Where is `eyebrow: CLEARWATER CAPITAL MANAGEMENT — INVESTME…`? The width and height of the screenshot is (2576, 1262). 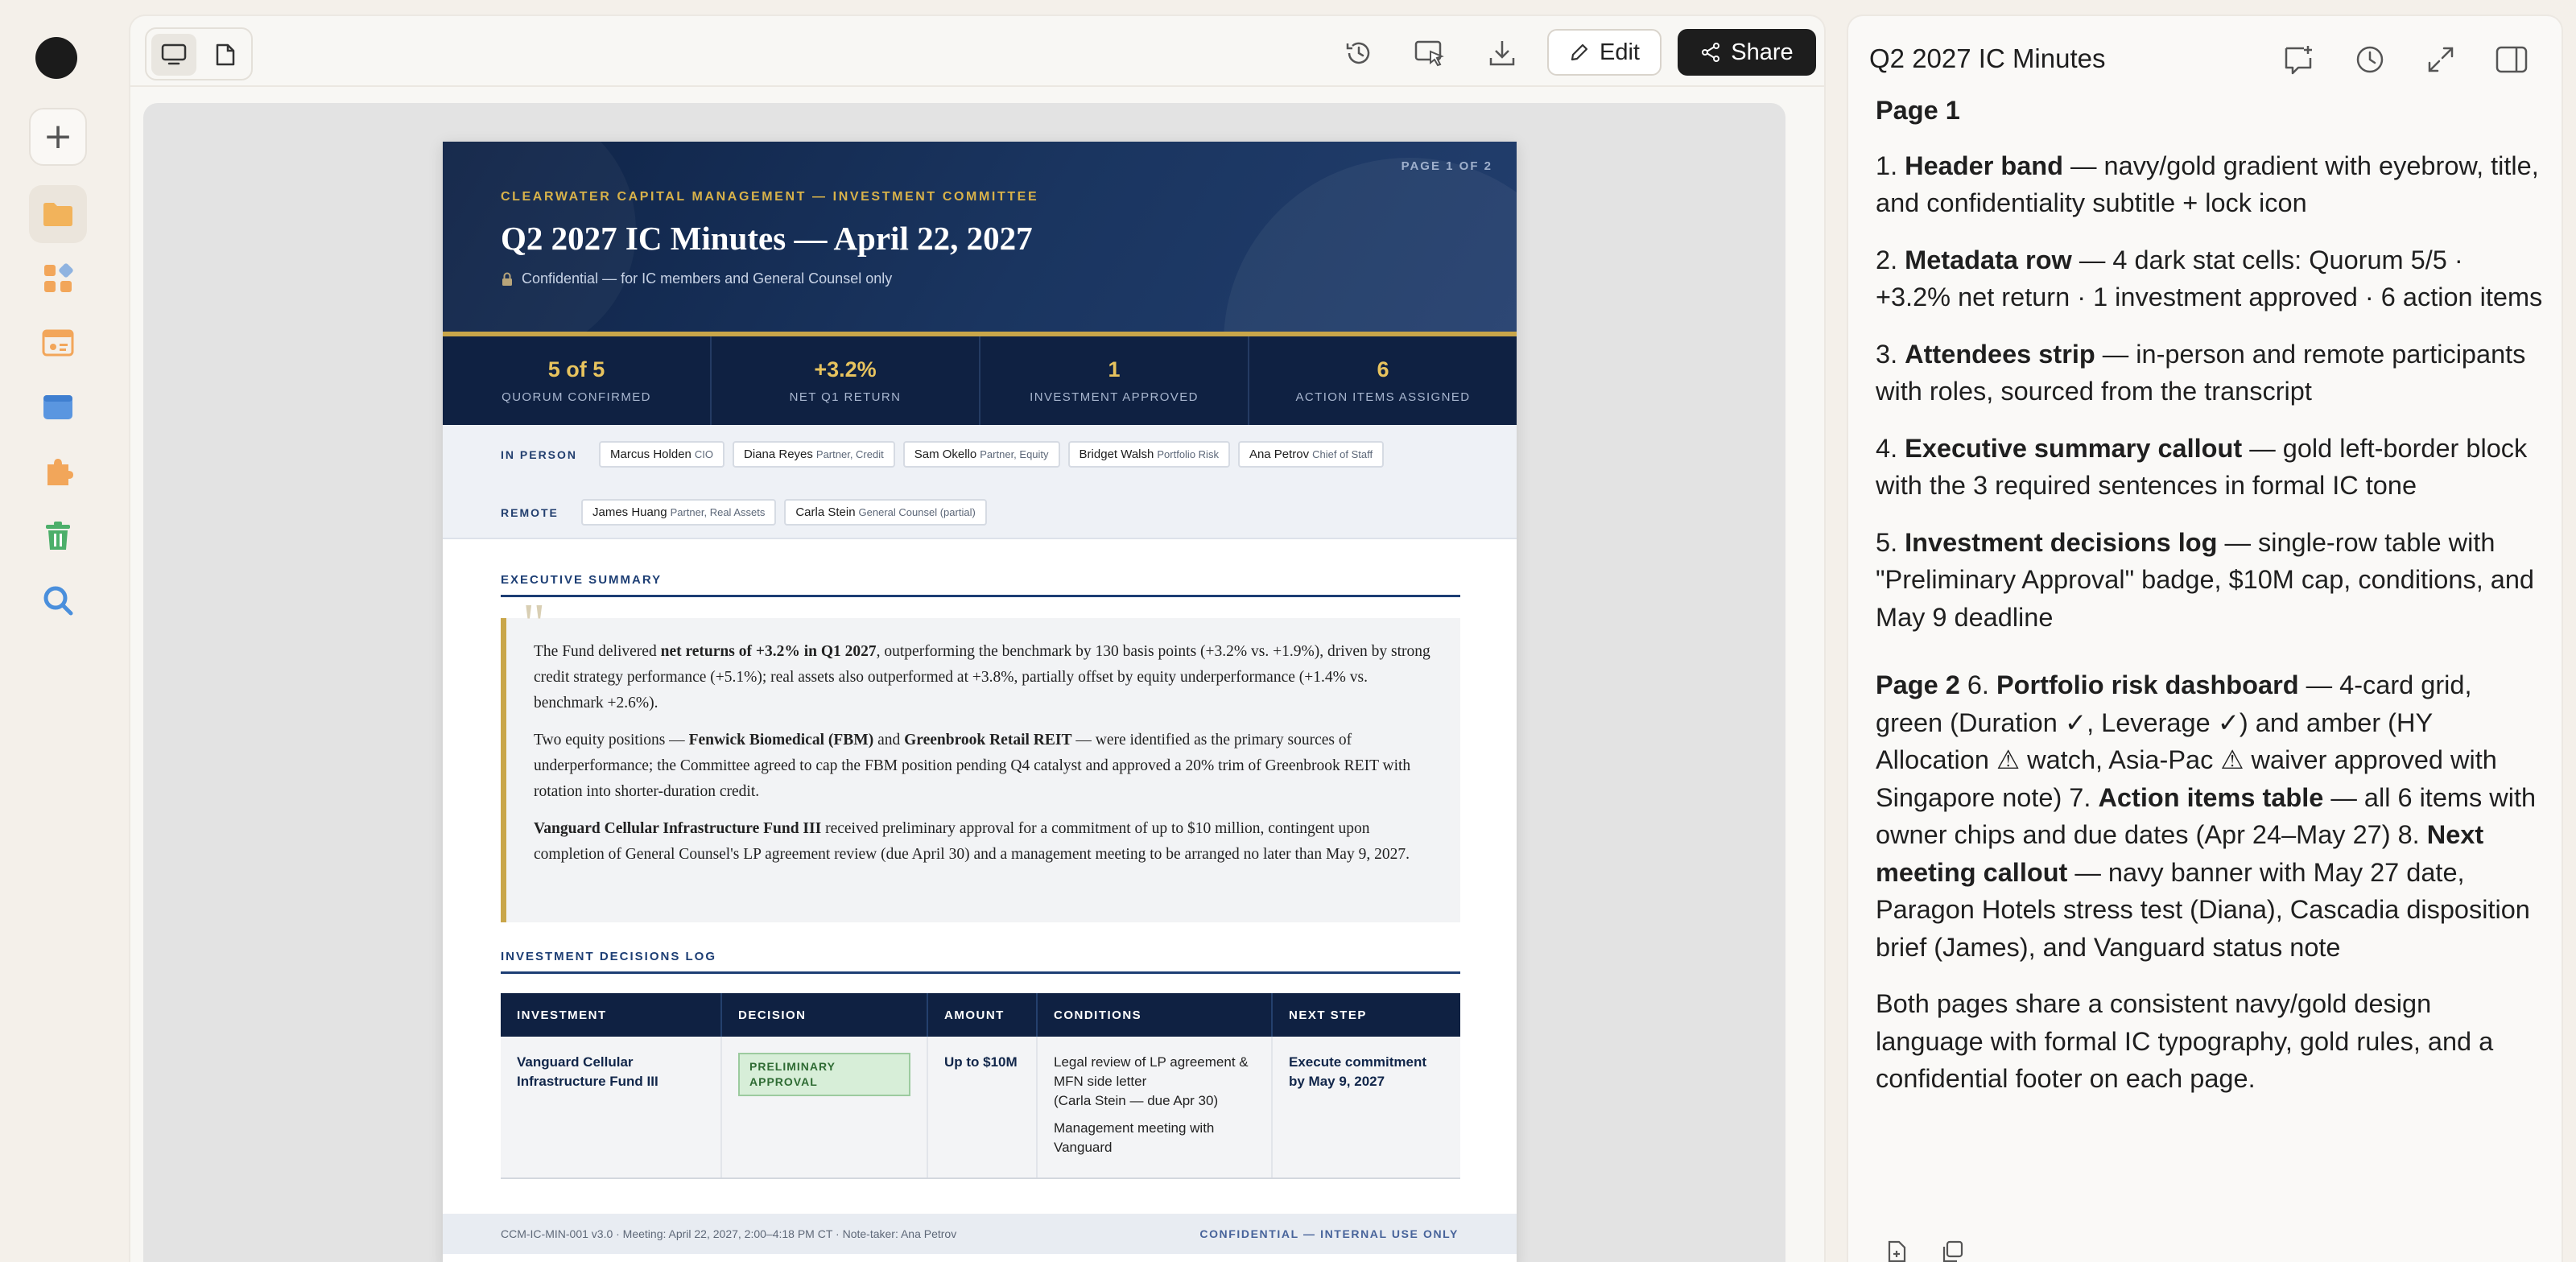 eyebrow: CLEARWATER CAPITAL MANAGEMENT — INVESTME… is located at coordinates (770, 197).